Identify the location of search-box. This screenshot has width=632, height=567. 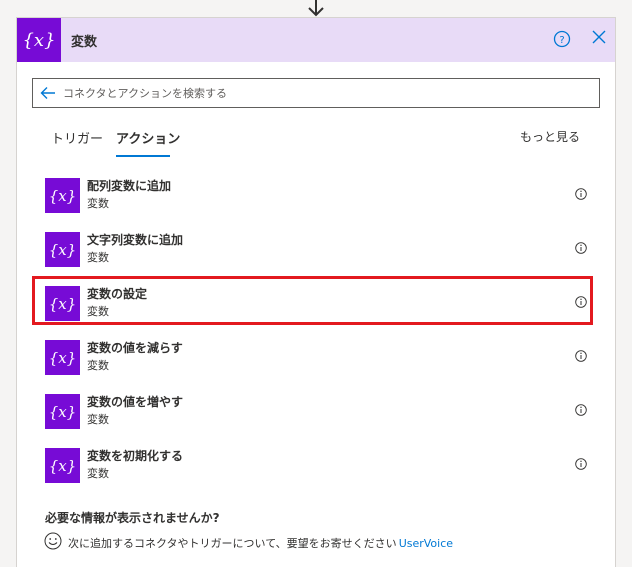
(316, 93).